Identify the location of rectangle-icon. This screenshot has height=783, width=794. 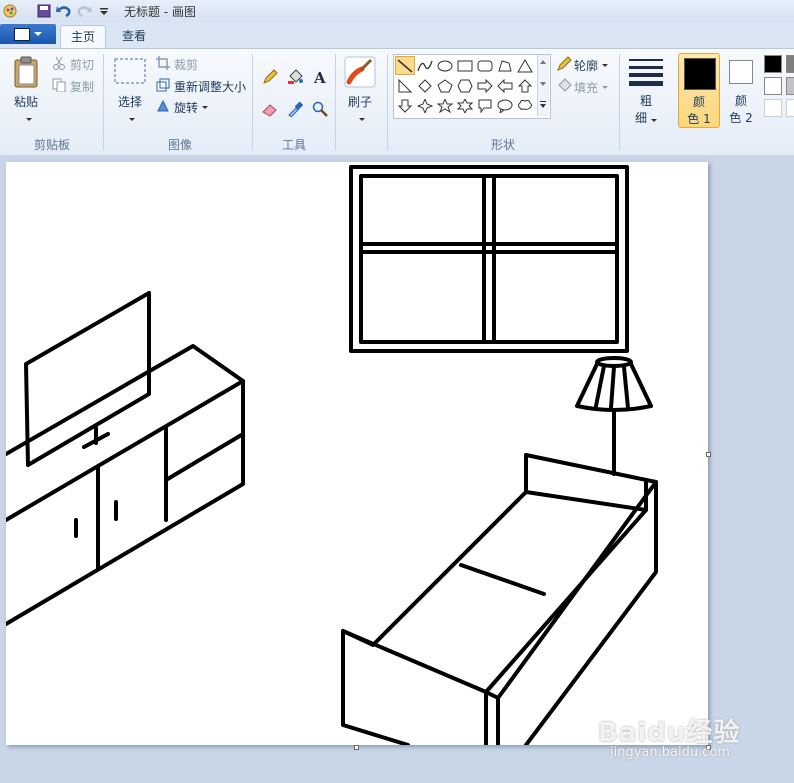
(465, 65).